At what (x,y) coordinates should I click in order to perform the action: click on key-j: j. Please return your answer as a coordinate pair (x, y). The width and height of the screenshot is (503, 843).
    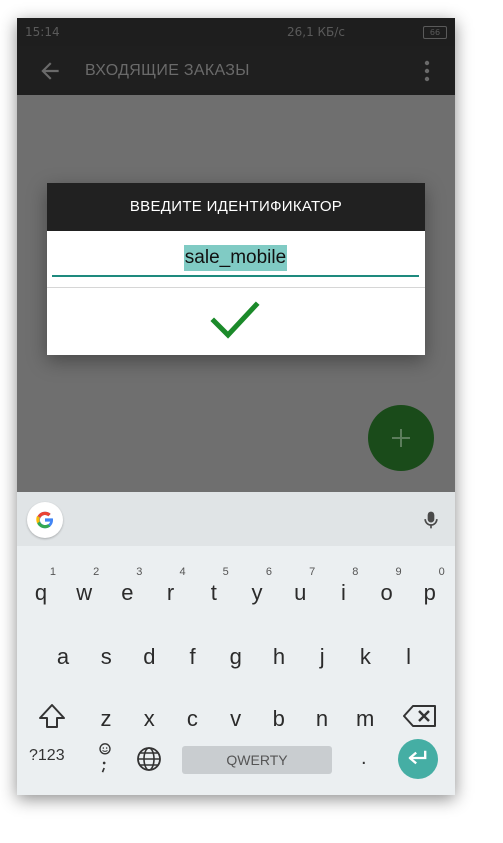
    Looking at the image, I should click on (322, 657).